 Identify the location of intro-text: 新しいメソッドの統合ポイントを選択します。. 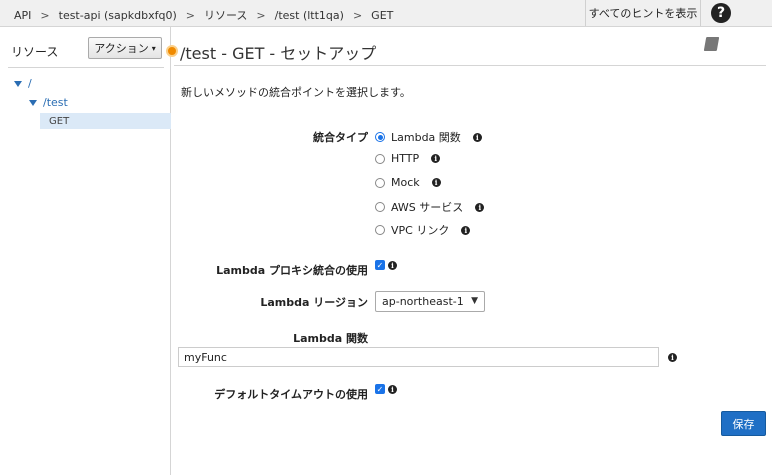
(296, 92).